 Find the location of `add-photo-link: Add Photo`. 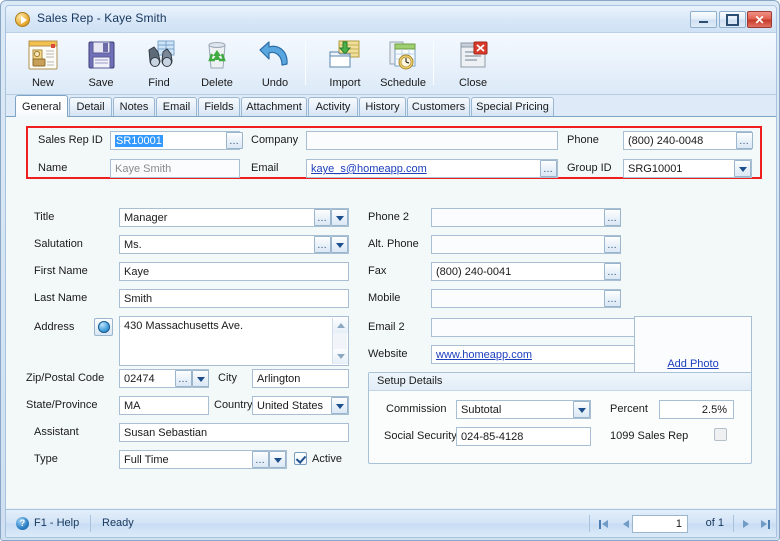

add-photo-link: Add Photo is located at coordinates (693, 364).